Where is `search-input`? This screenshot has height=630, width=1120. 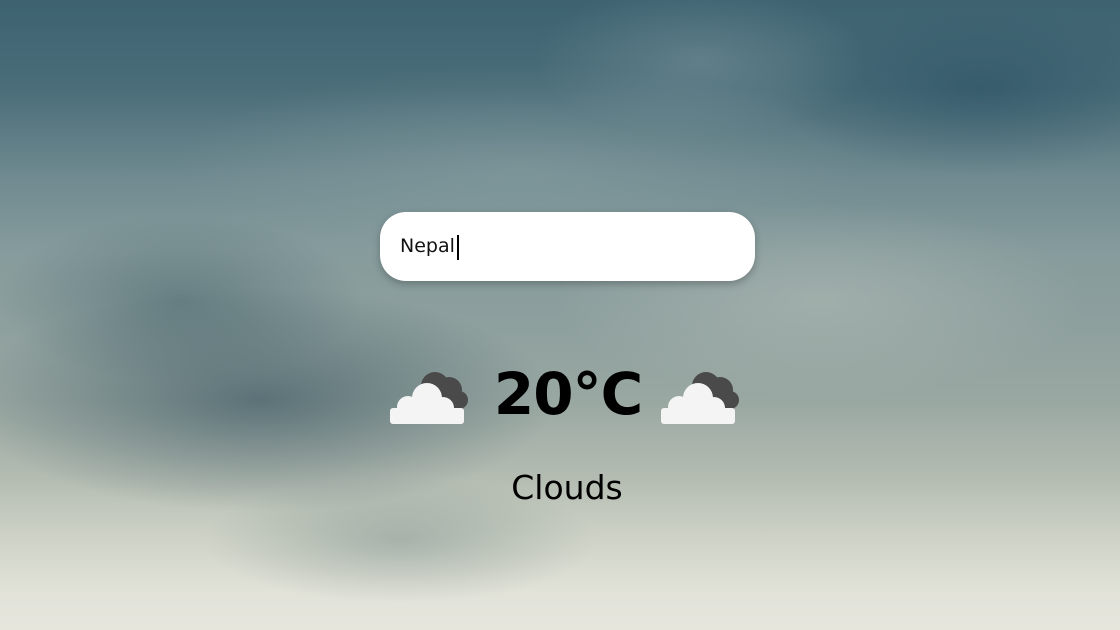 search-input is located at coordinates (565, 246).